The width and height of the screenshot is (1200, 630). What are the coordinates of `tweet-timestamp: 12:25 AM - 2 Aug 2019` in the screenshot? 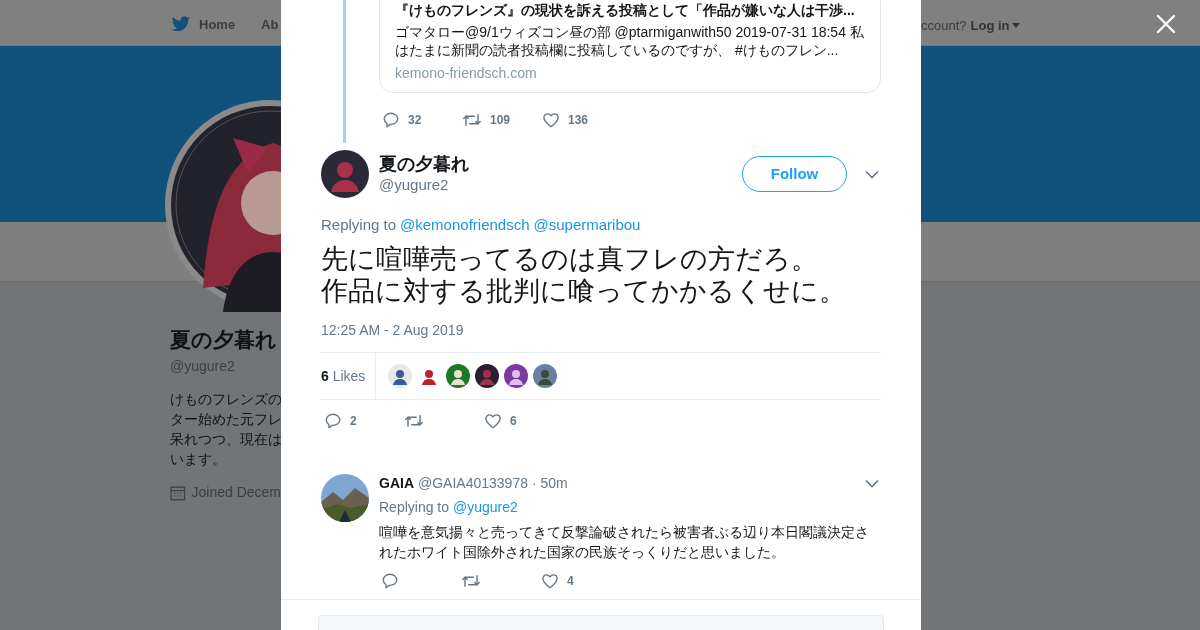 It's located at (393, 330).